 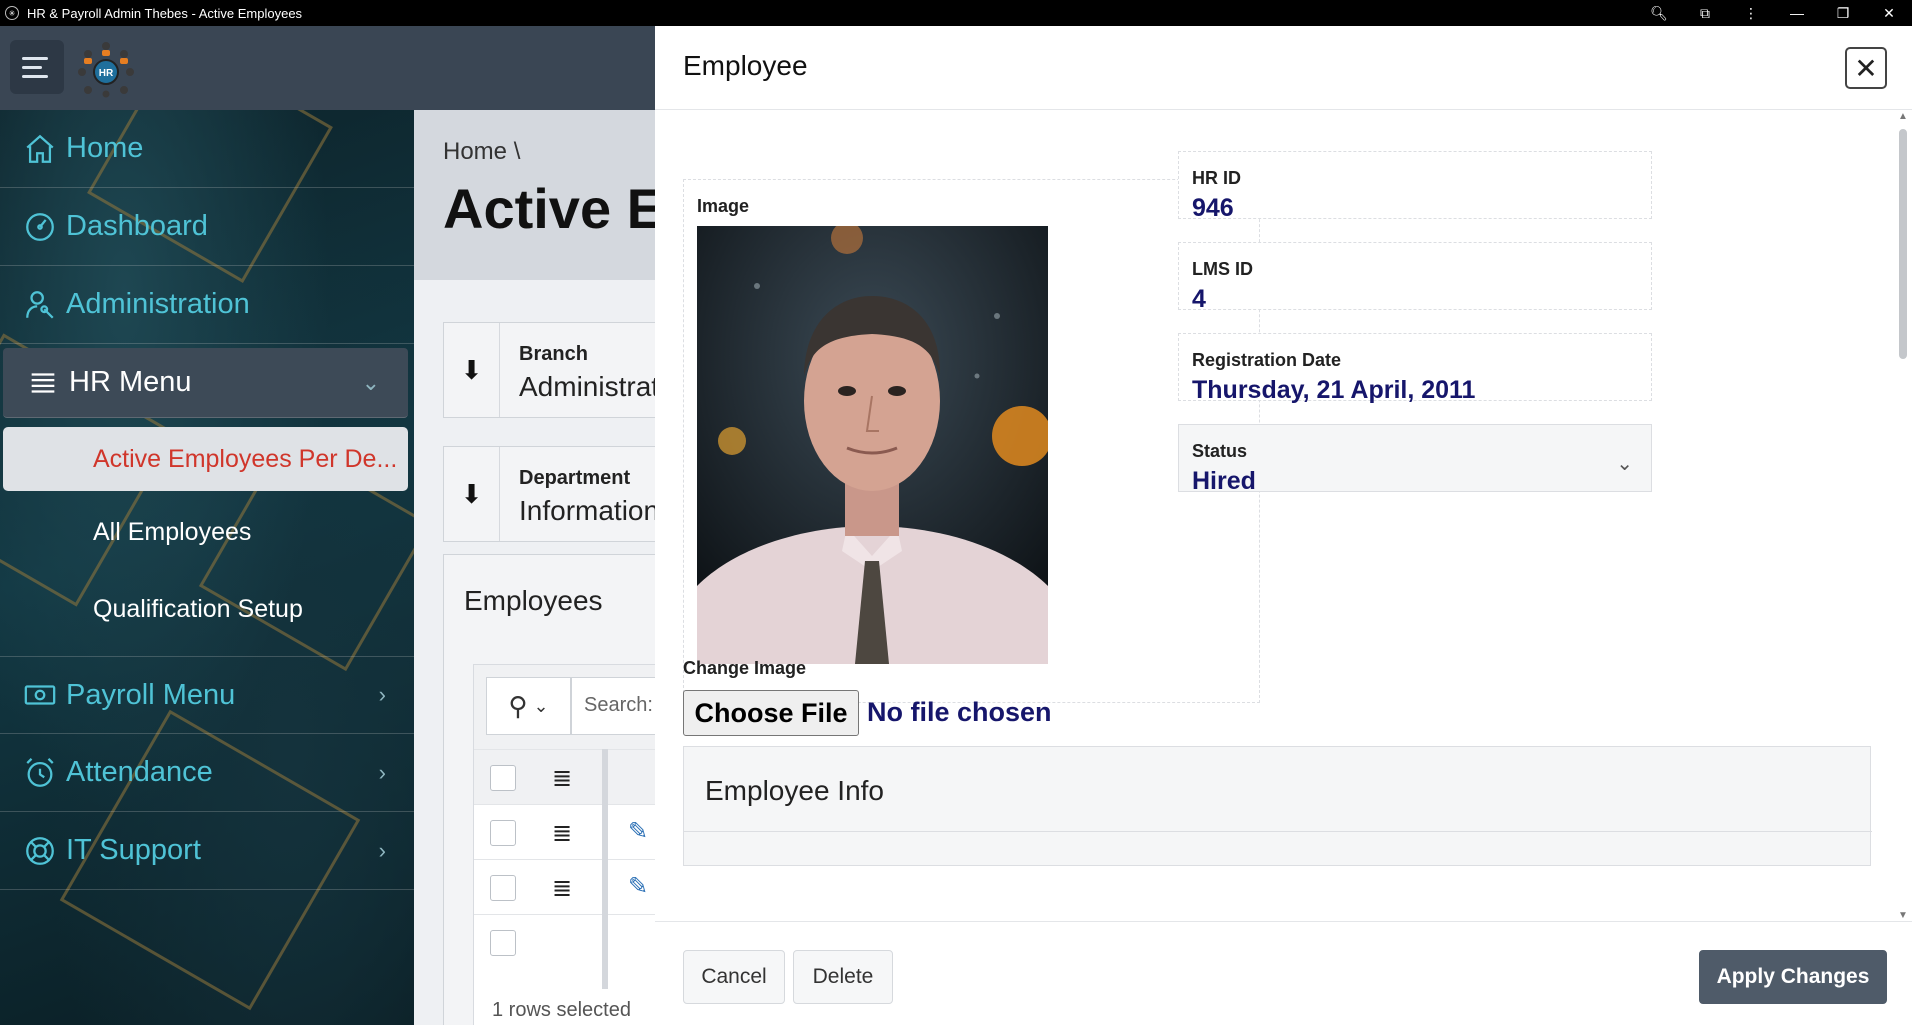 What do you see at coordinates (151, 694) in the screenshot?
I see `sidebar-item-label: Payroll Menu` at bounding box center [151, 694].